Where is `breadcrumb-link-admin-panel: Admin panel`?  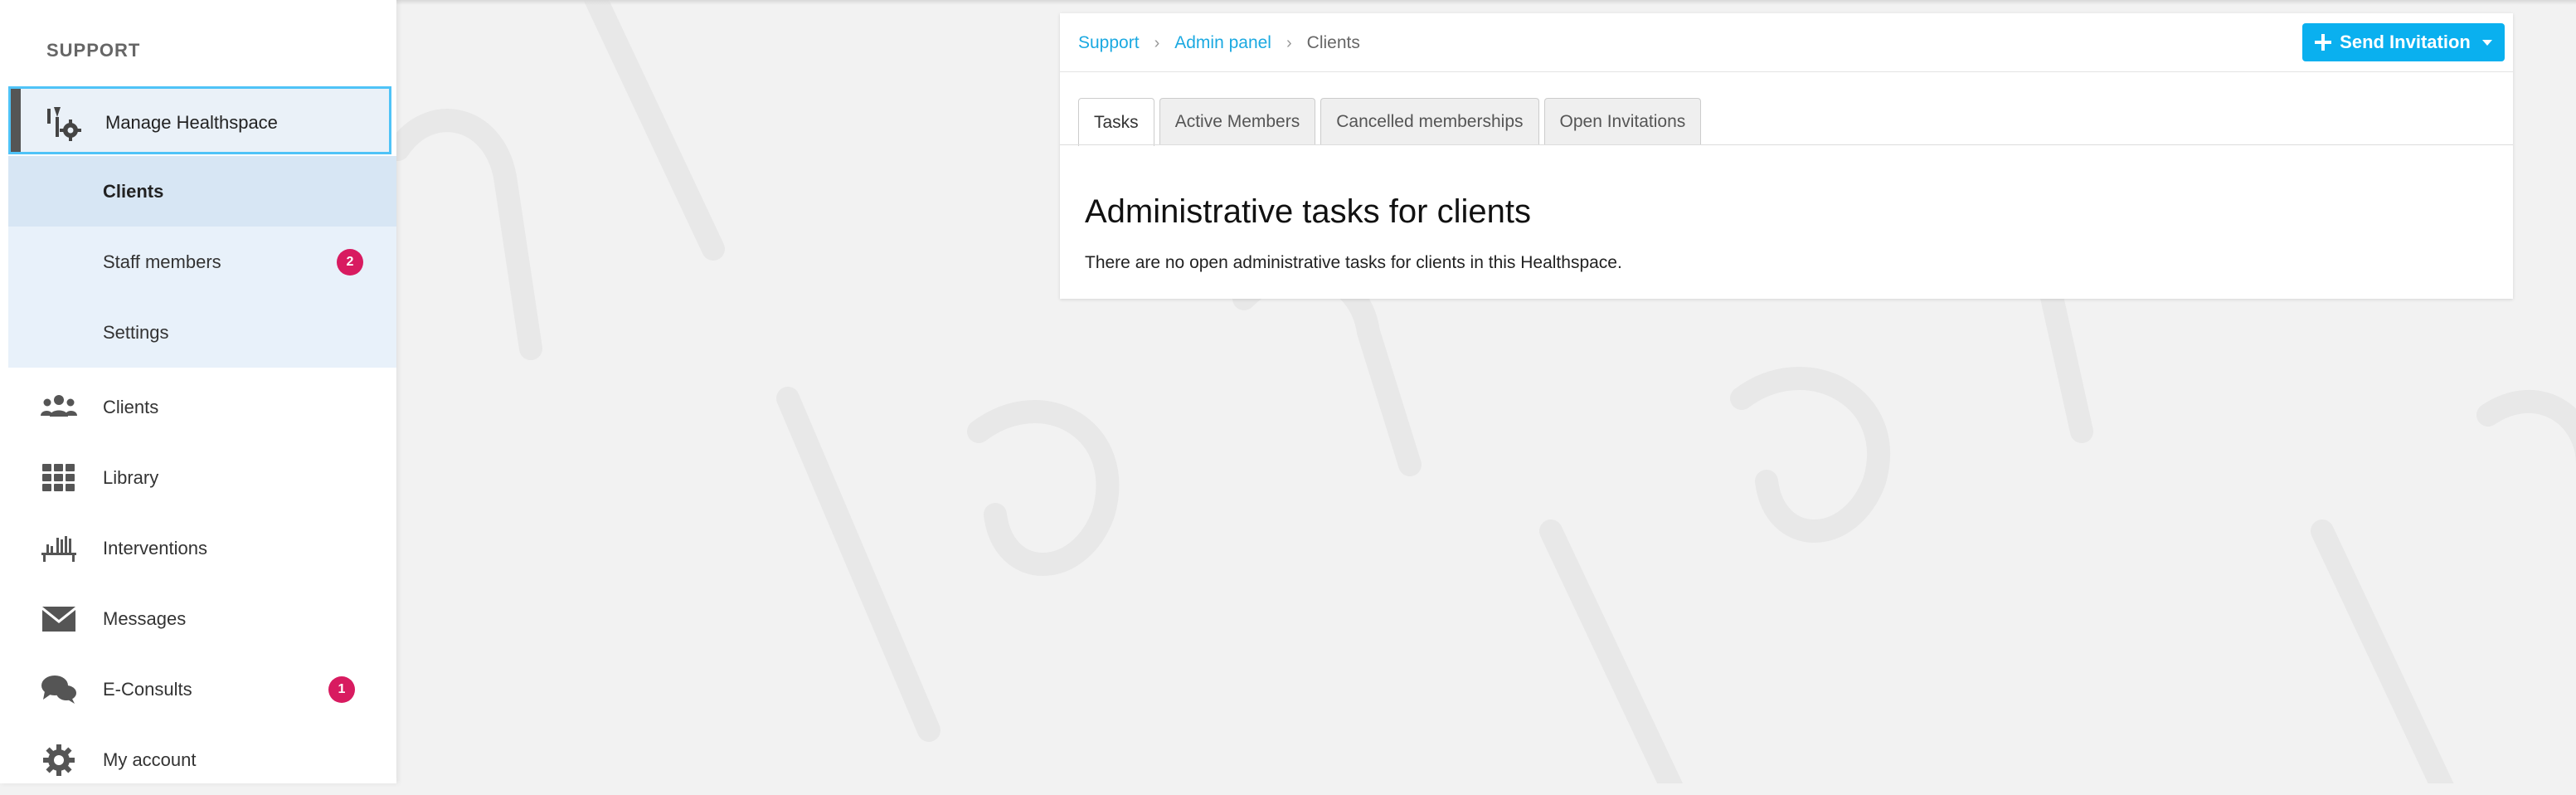
breadcrumb-link-admin-panel: Admin panel is located at coordinates (1222, 43).